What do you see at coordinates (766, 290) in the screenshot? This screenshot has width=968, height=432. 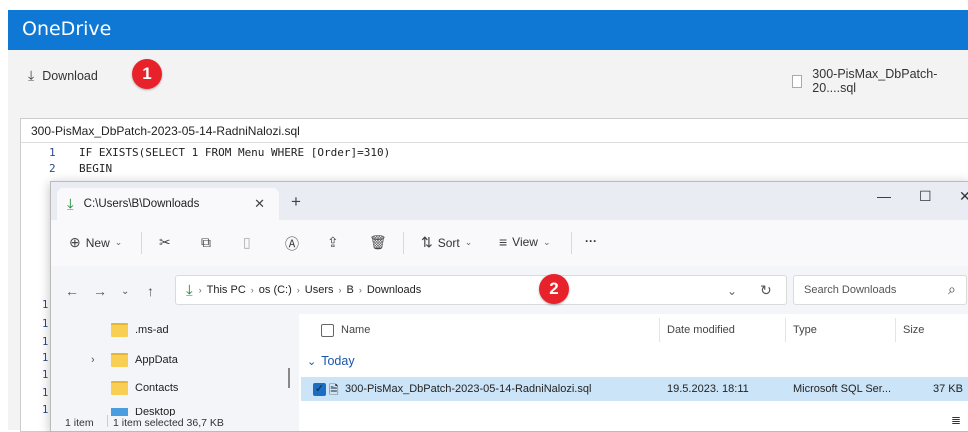 I see `refresh-button: ↻` at bounding box center [766, 290].